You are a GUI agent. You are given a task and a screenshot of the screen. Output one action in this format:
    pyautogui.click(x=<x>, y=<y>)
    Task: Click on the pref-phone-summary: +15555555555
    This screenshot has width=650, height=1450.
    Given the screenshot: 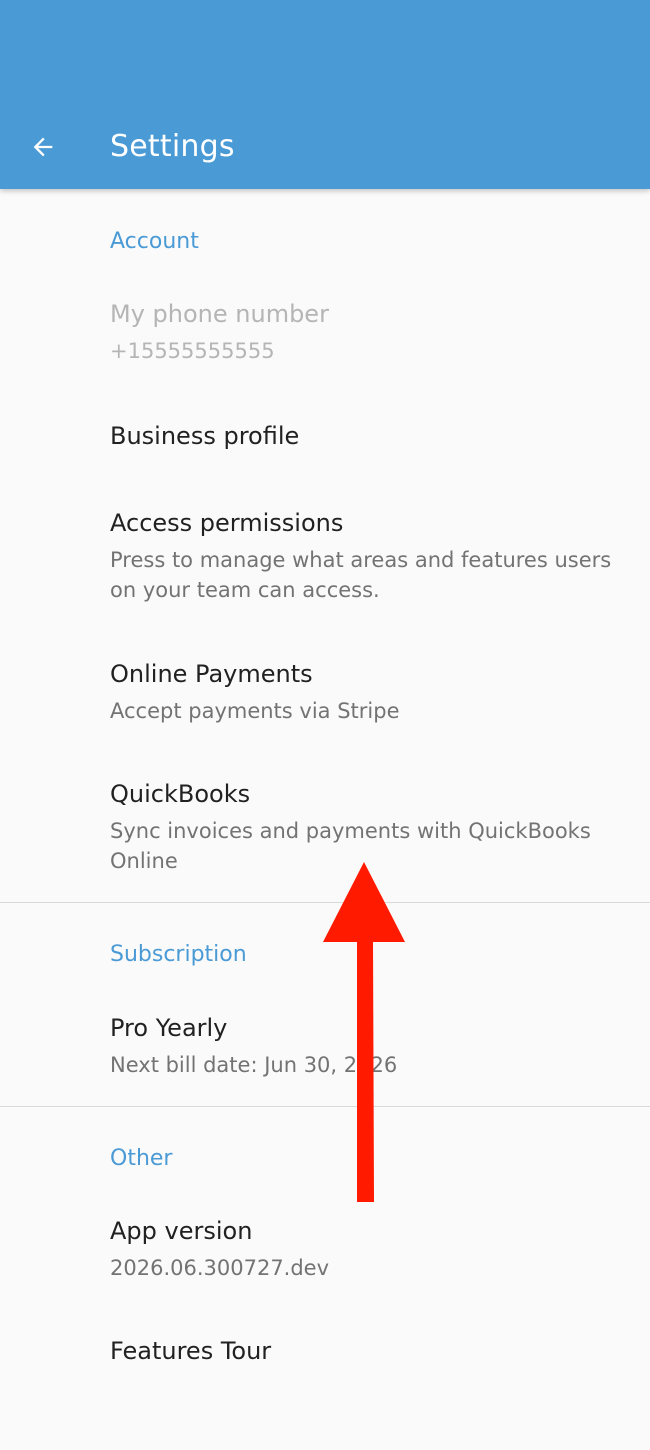 What is the action you would take?
    pyautogui.click(x=192, y=351)
    